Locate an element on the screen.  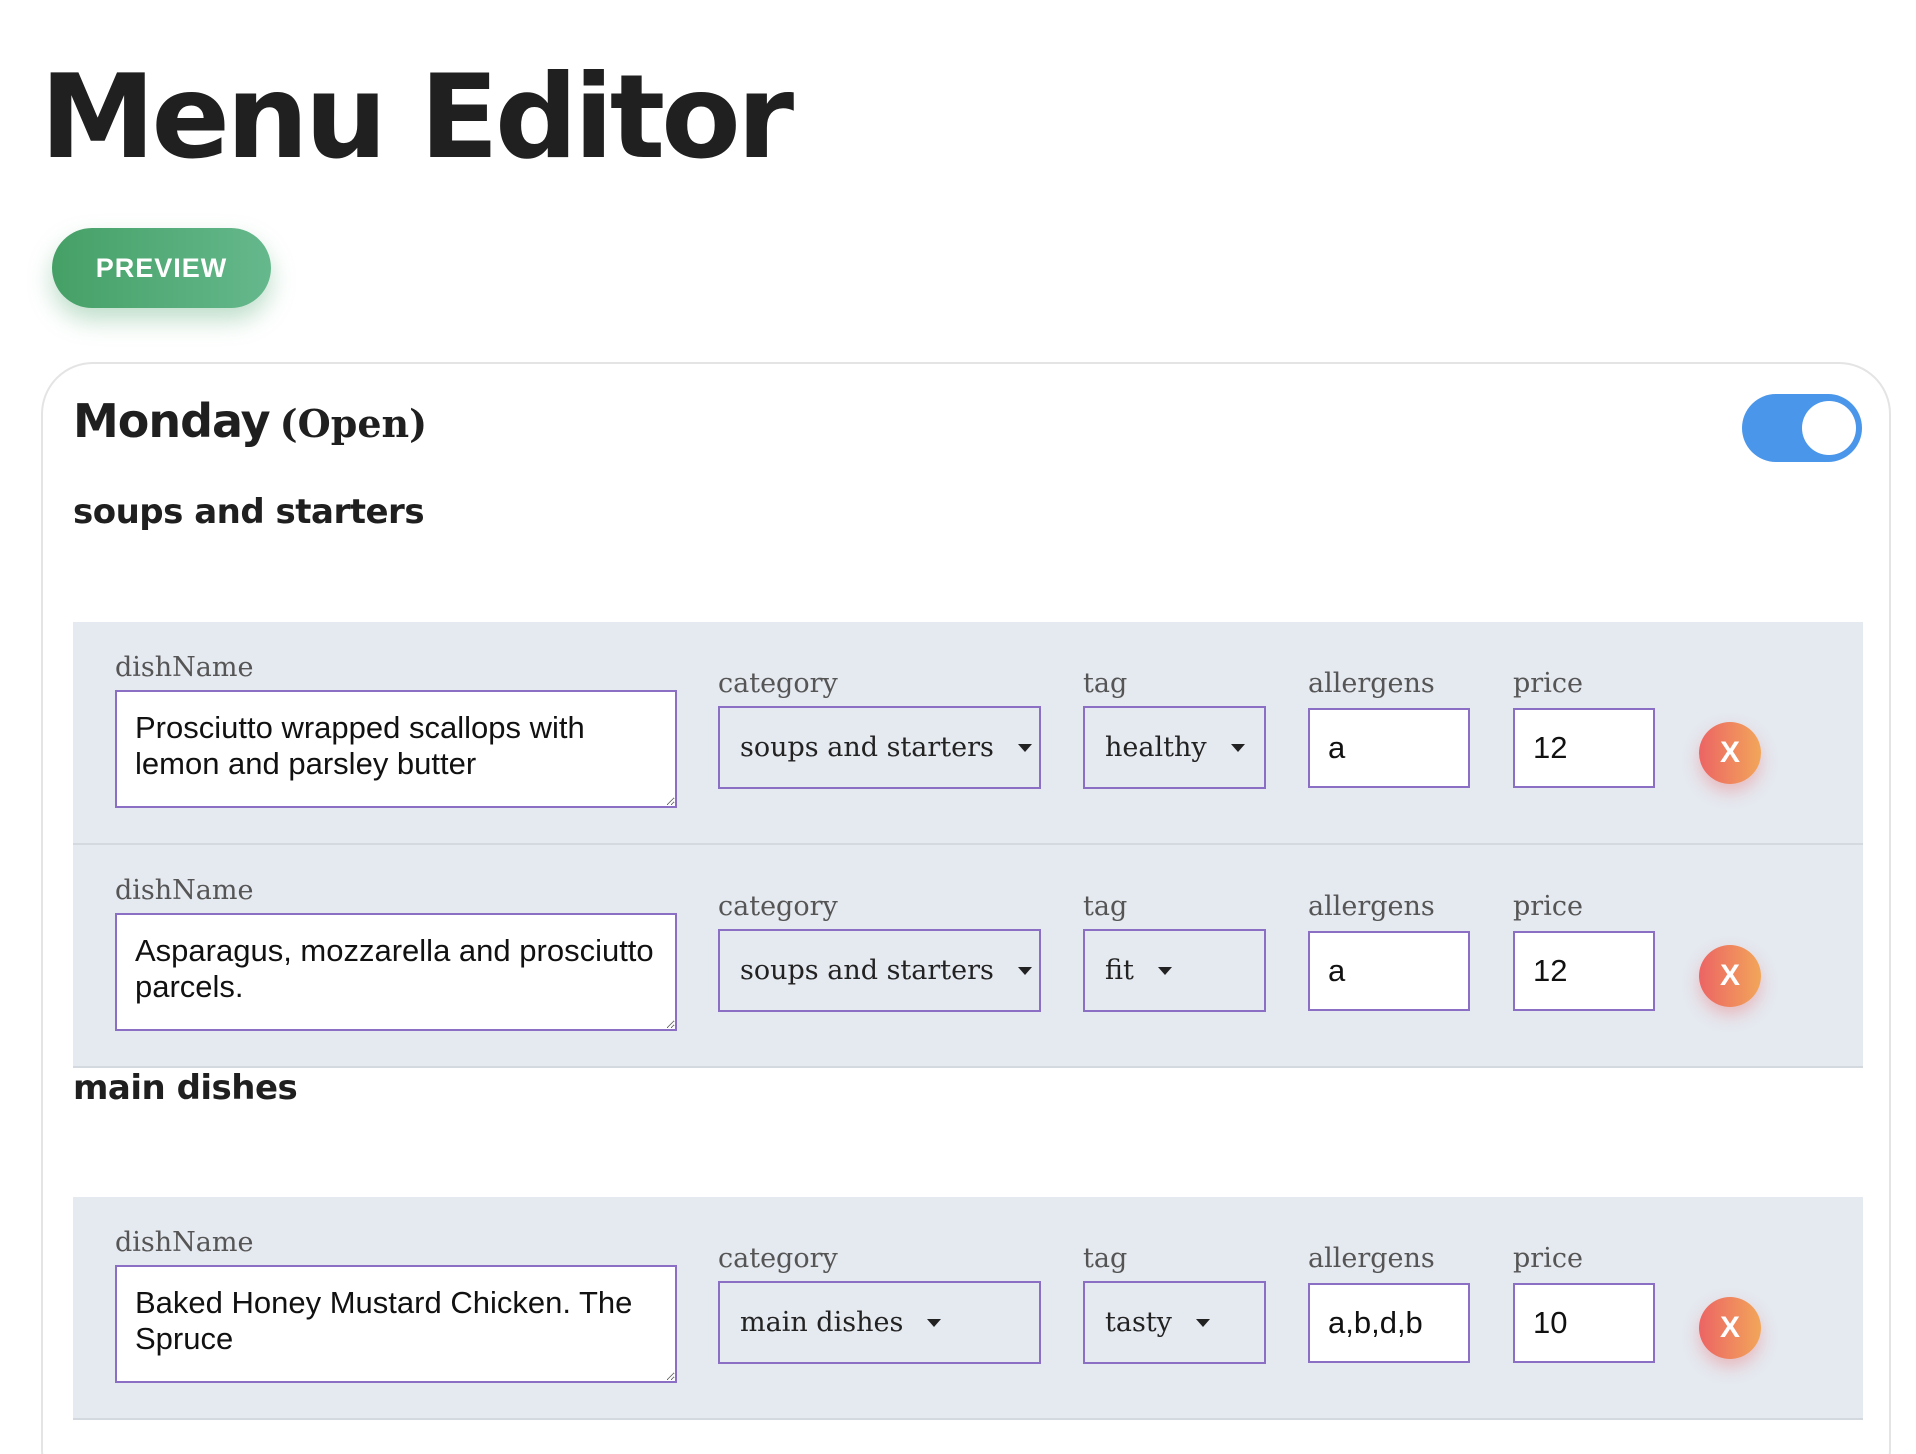
section-title-soups-and-starters: soups and starters is located at coordinates (249, 512).